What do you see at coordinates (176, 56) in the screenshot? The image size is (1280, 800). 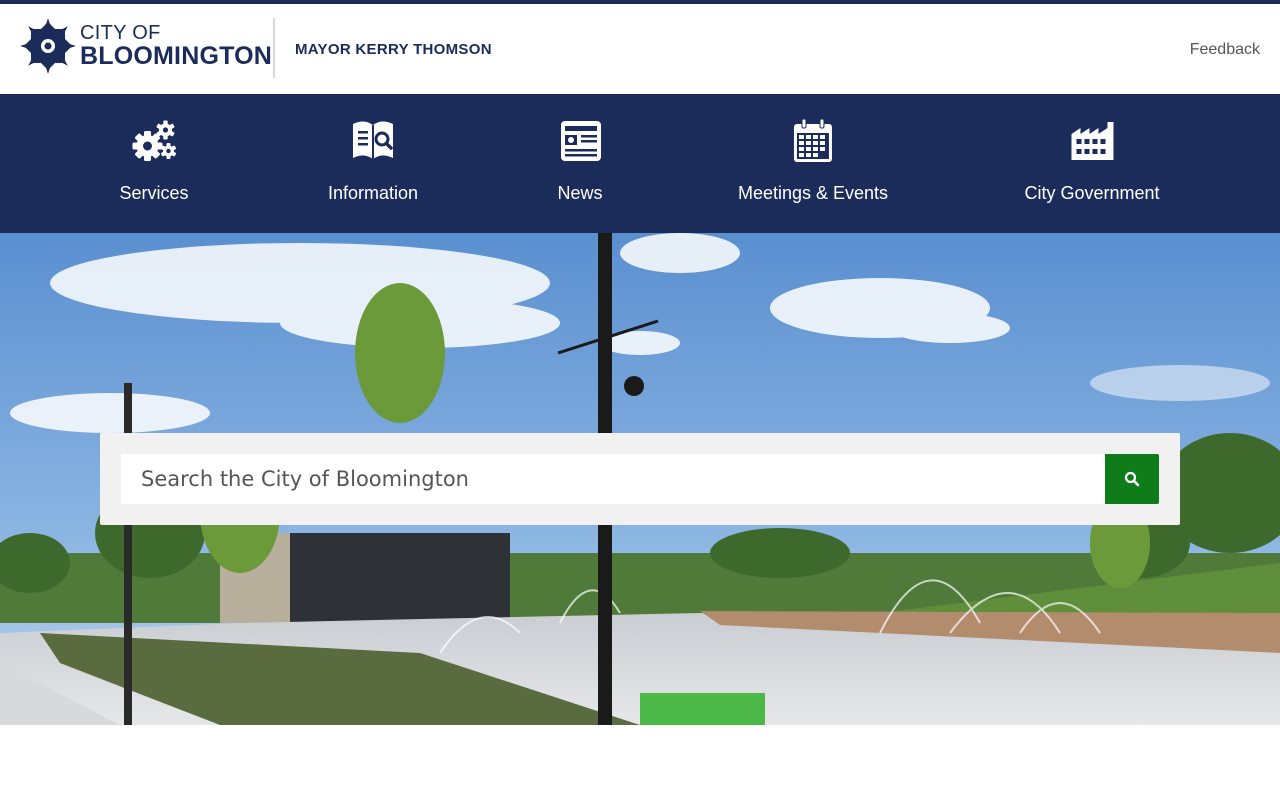 I see `logo-line-bloomington: BLOOMINGTON` at bounding box center [176, 56].